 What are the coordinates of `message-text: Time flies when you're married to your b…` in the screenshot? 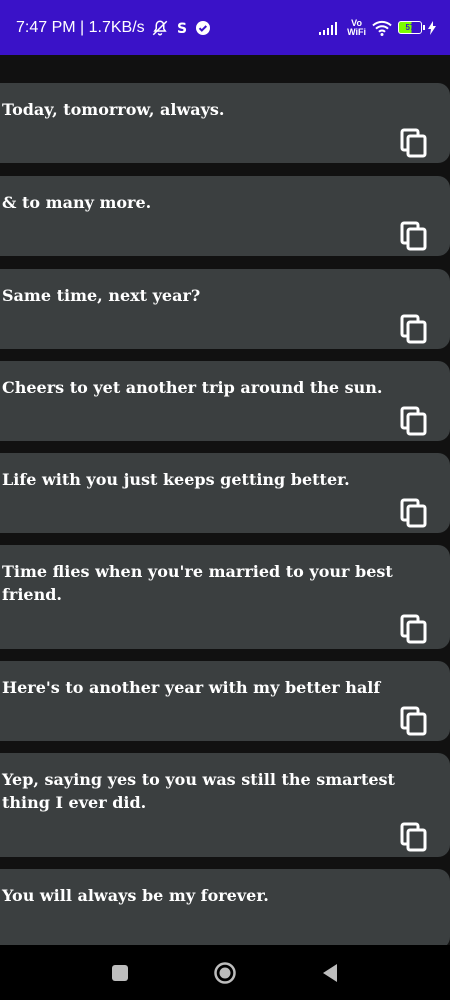 It's located at (197, 583).